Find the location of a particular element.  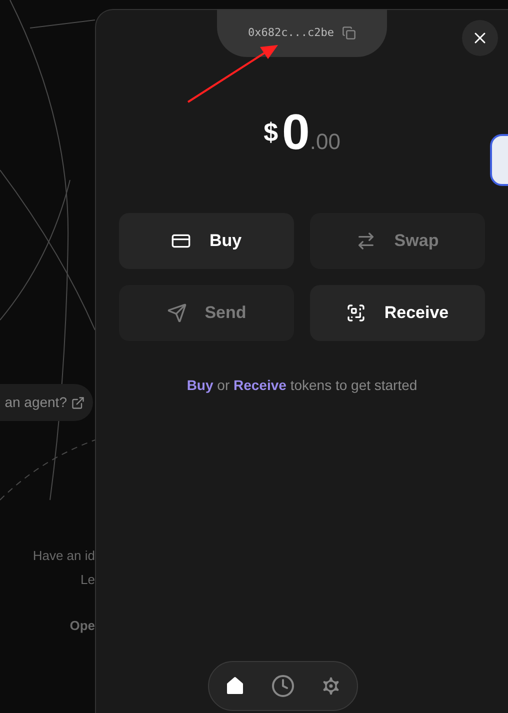

agent-link: an agent? is located at coordinates (46, 402).